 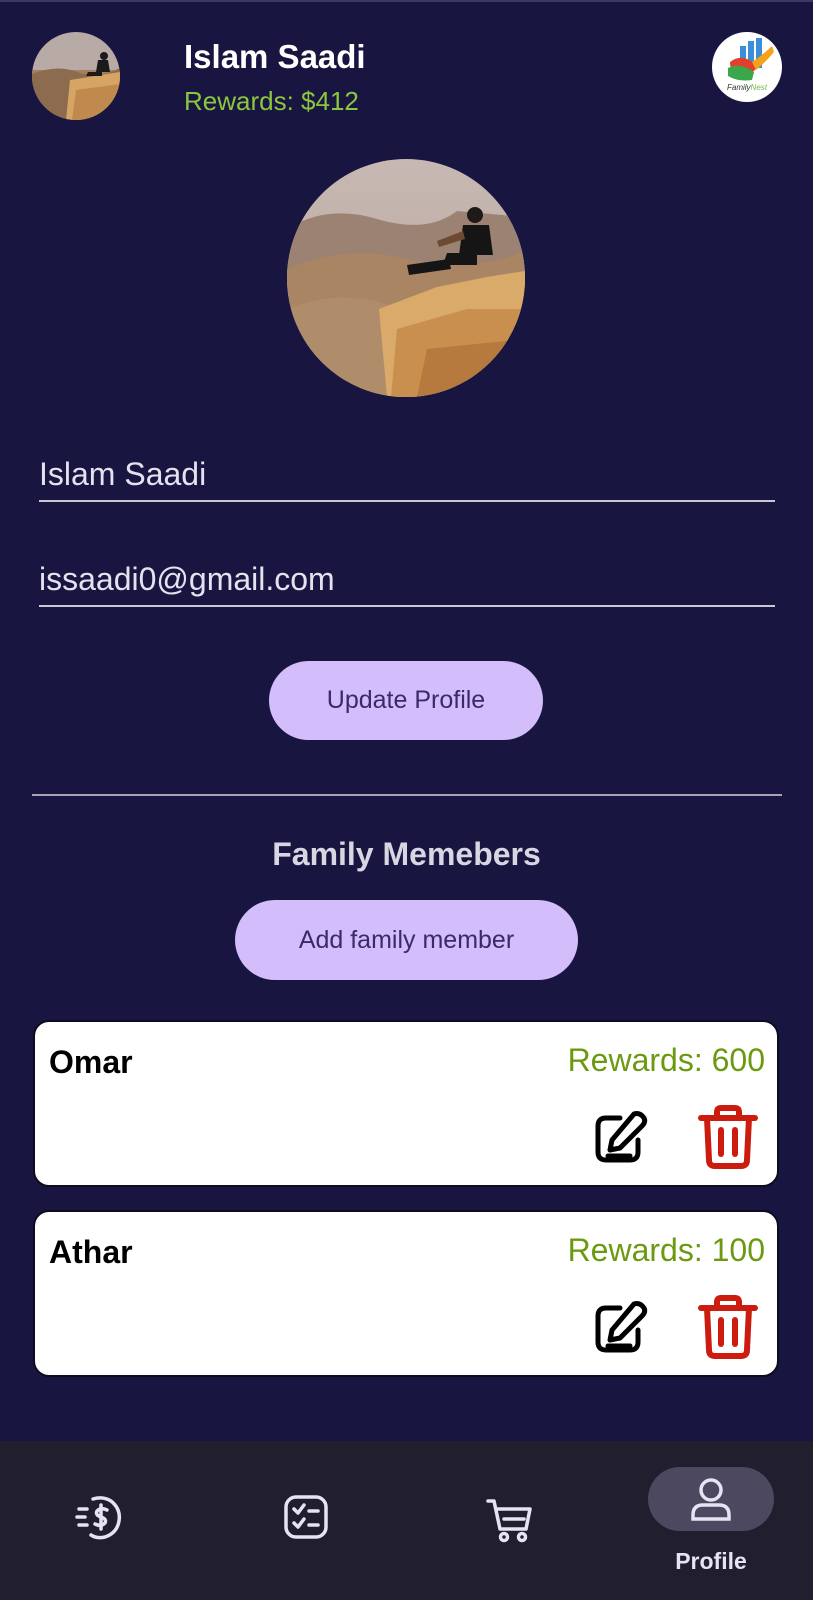 What do you see at coordinates (407, 580) in the screenshot?
I see `email-field` at bounding box center [407, 580].